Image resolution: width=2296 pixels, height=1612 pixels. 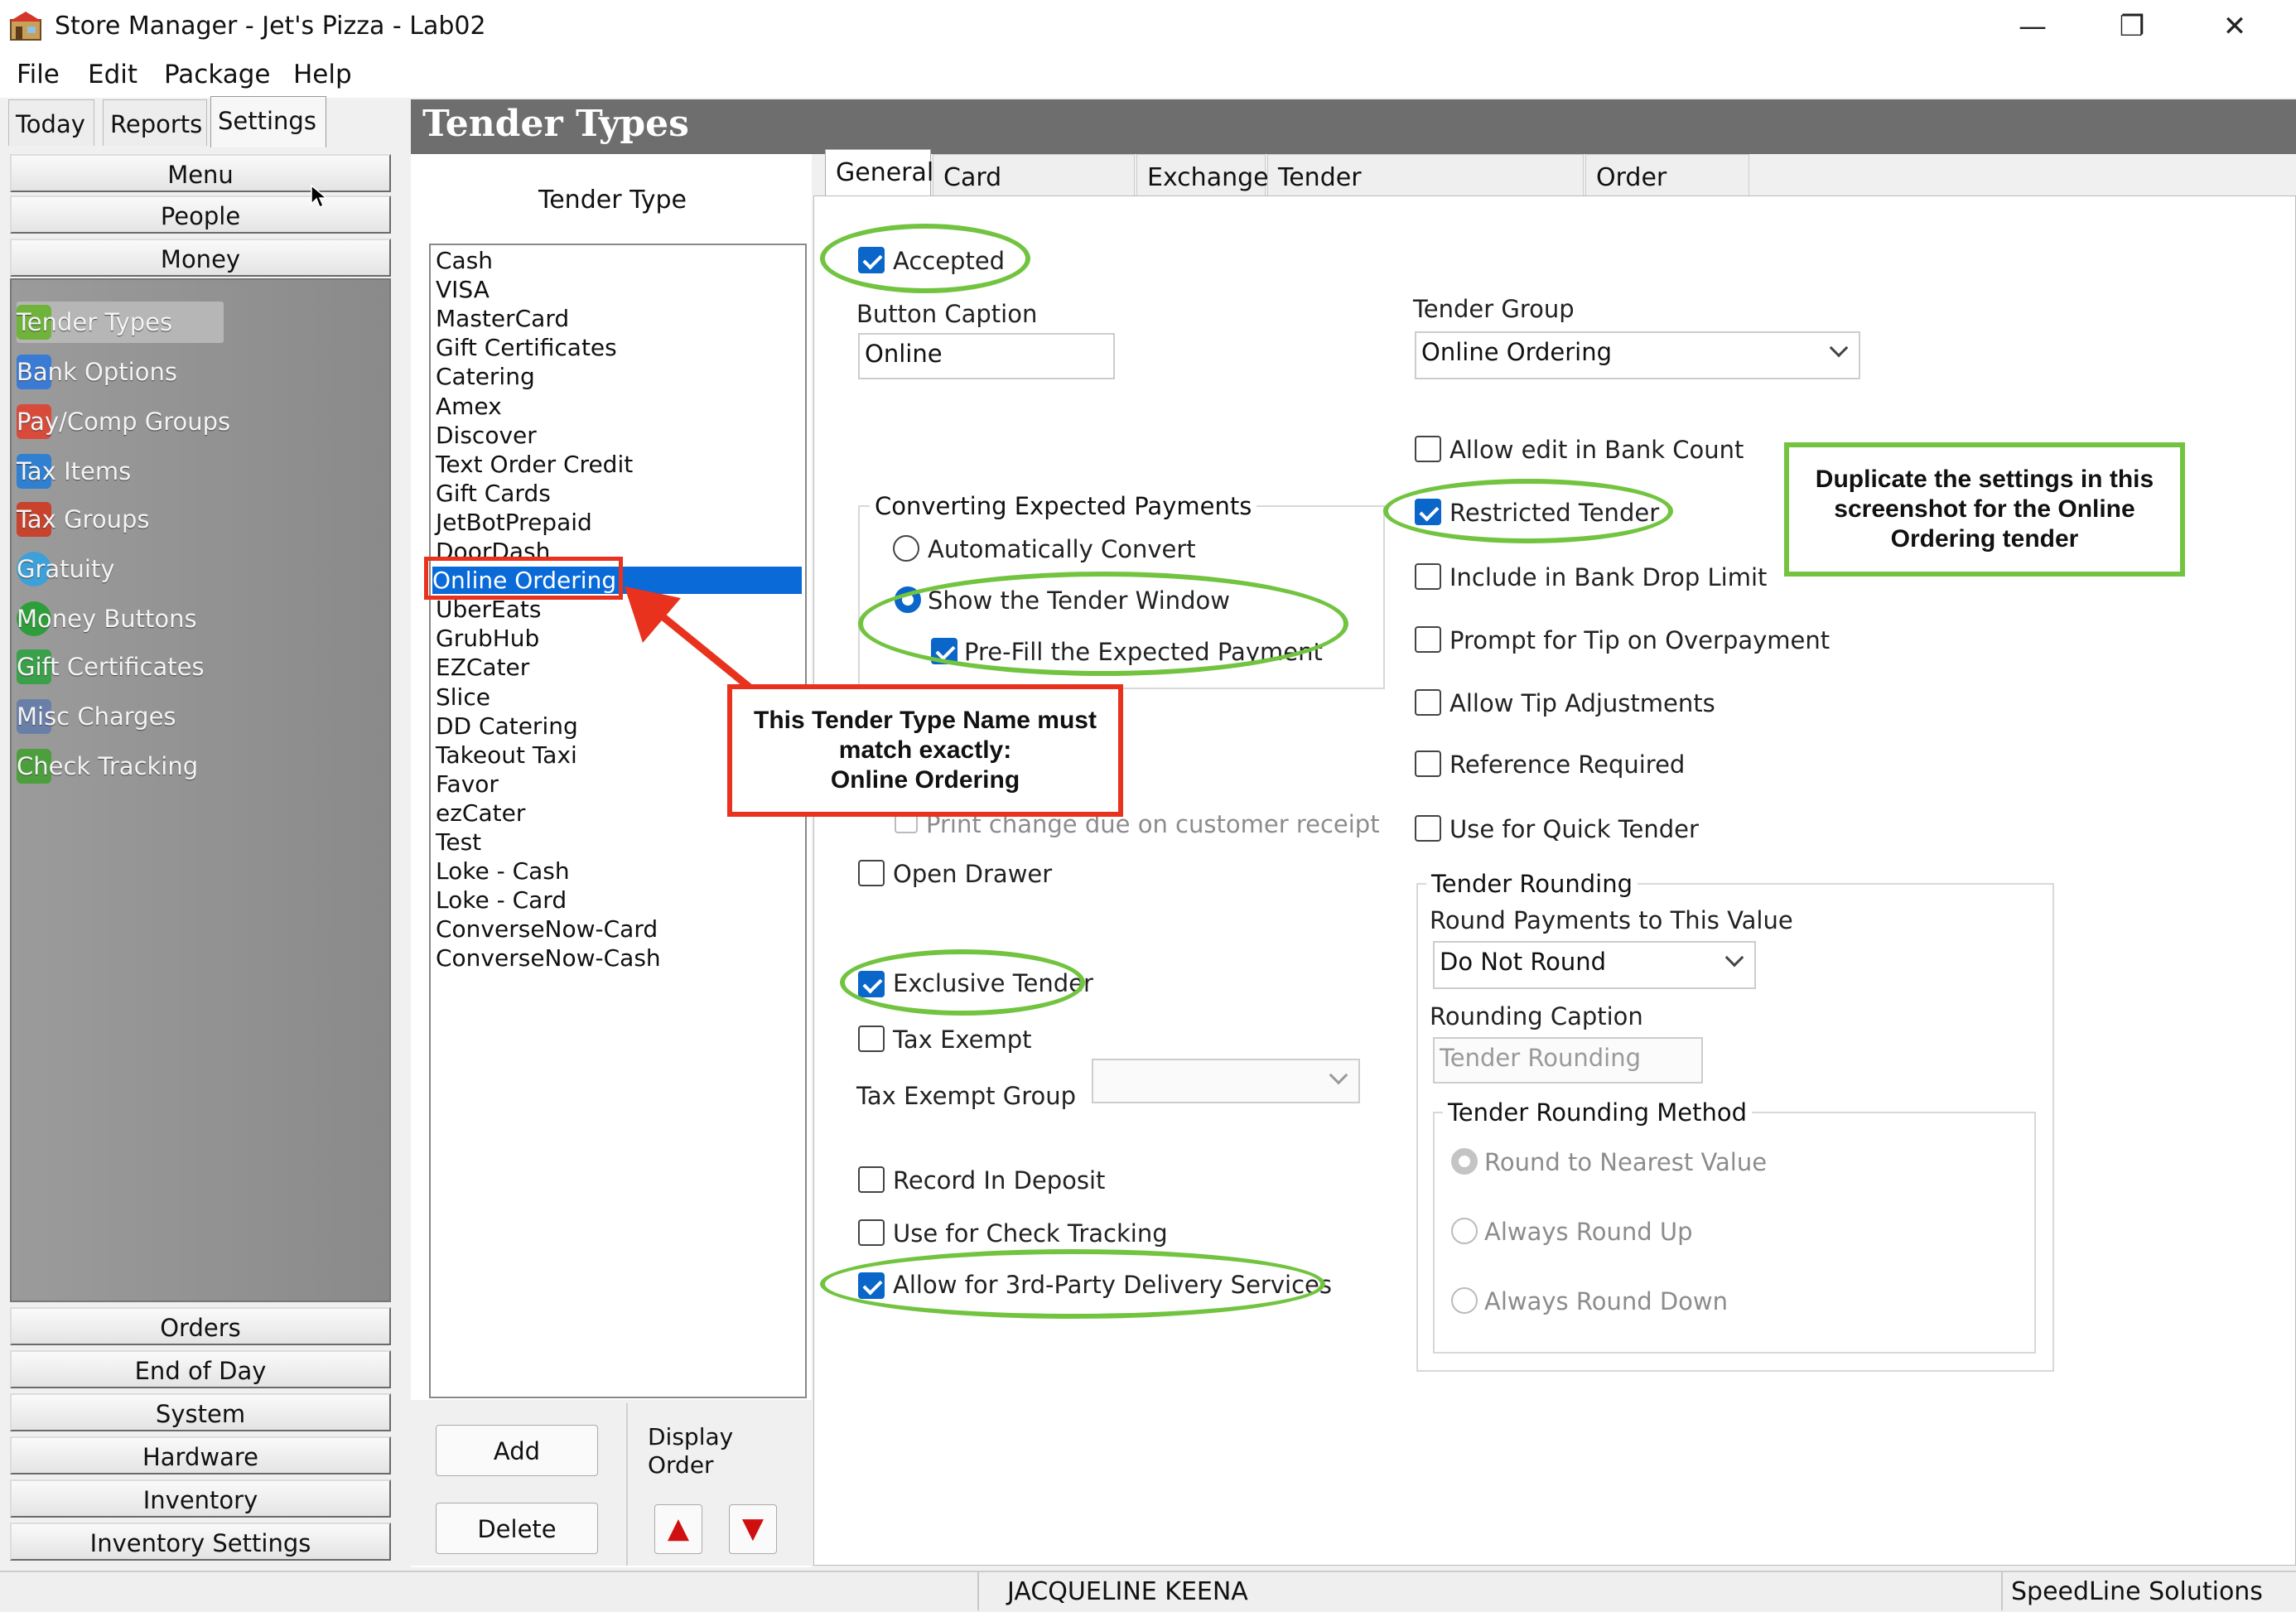 I want to click on nav-item-tax-items: Tax Items, so click(x=74, y=471).